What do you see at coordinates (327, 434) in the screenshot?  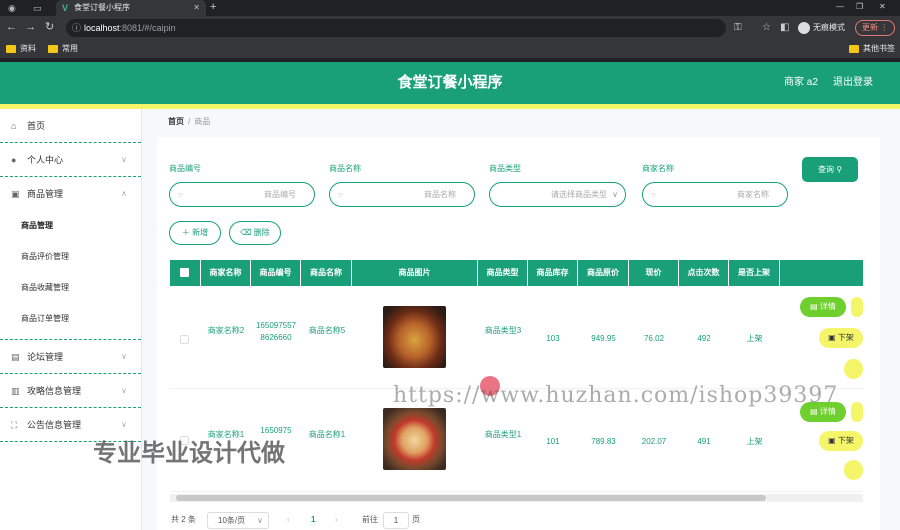 I see `cell-name: 商品名称1` at bounding box center [327, 434].